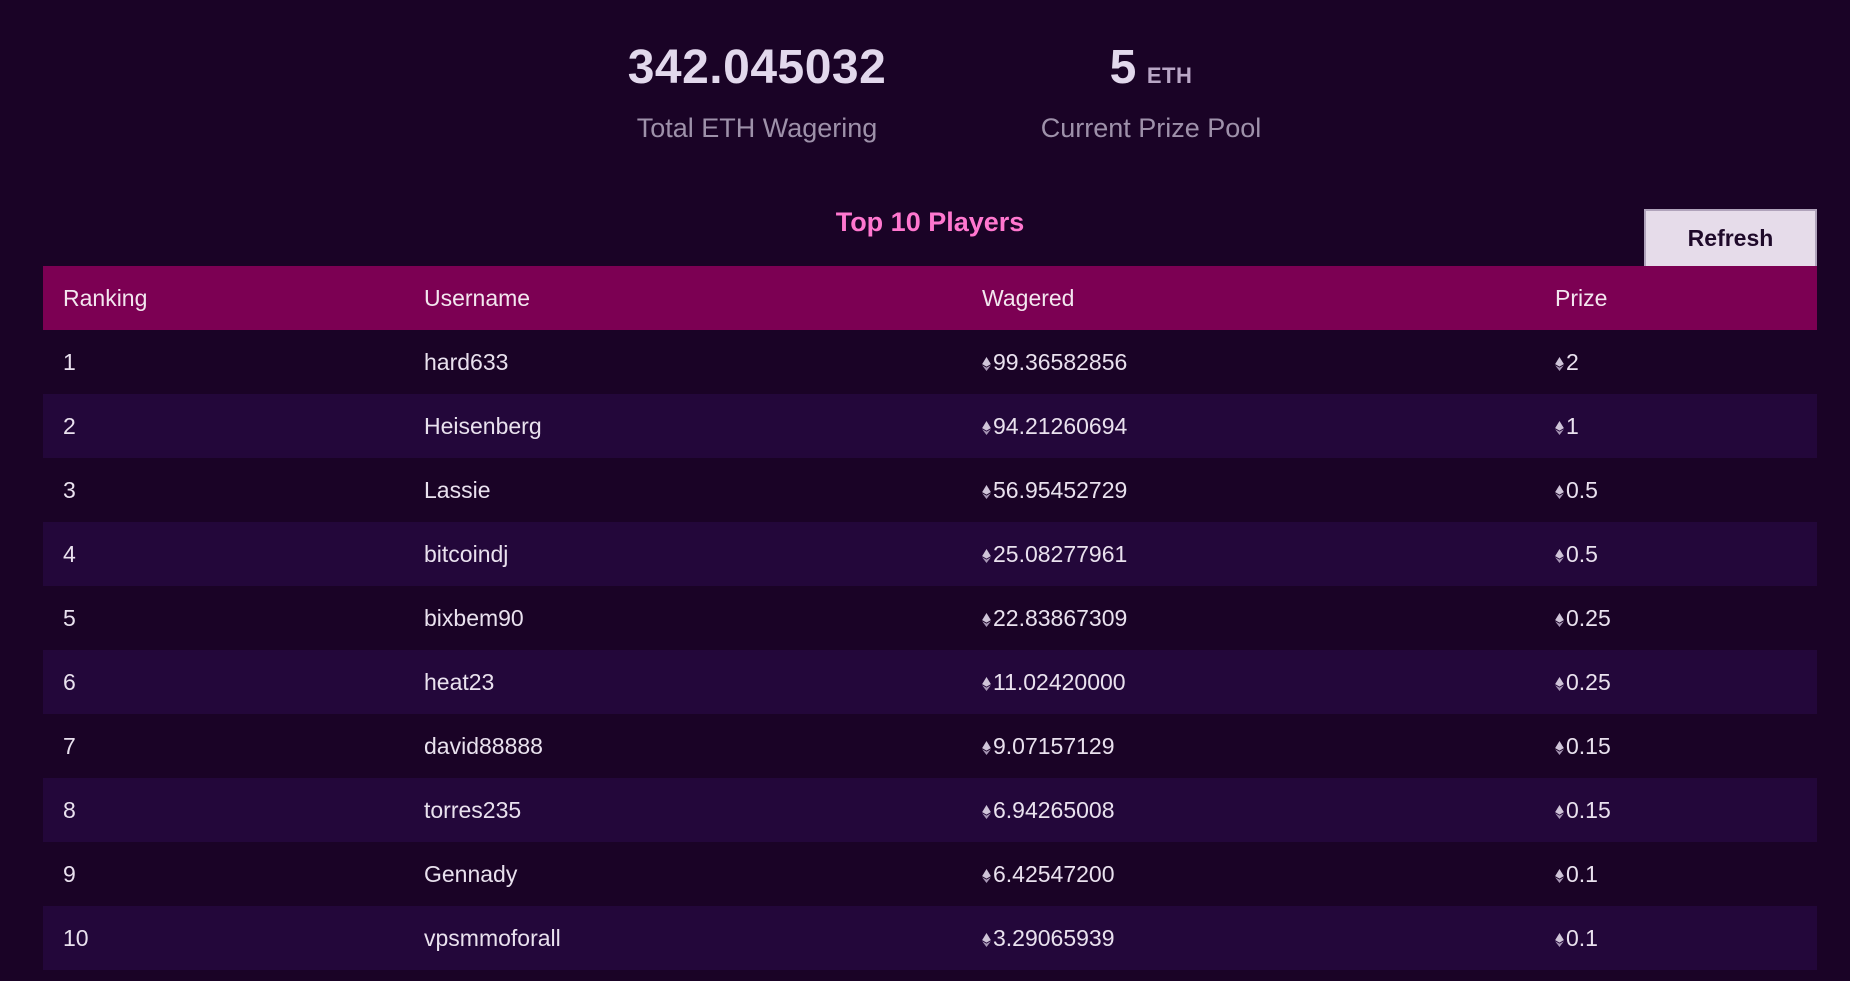 The width and height of the screenshot is (1850, 981). What do you see at coordinates (69, 873) in the screenshot?
I see `rank-value: 9` at bounding box center [69, 873].